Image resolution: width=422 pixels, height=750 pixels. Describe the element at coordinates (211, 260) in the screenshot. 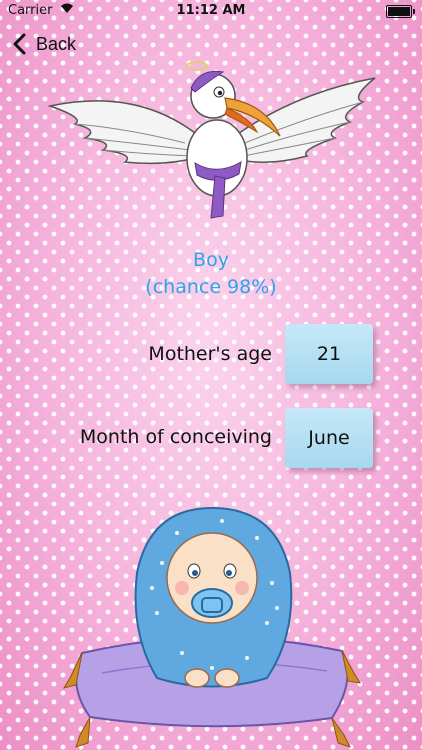

I see `result-gender: Boy` at that location.